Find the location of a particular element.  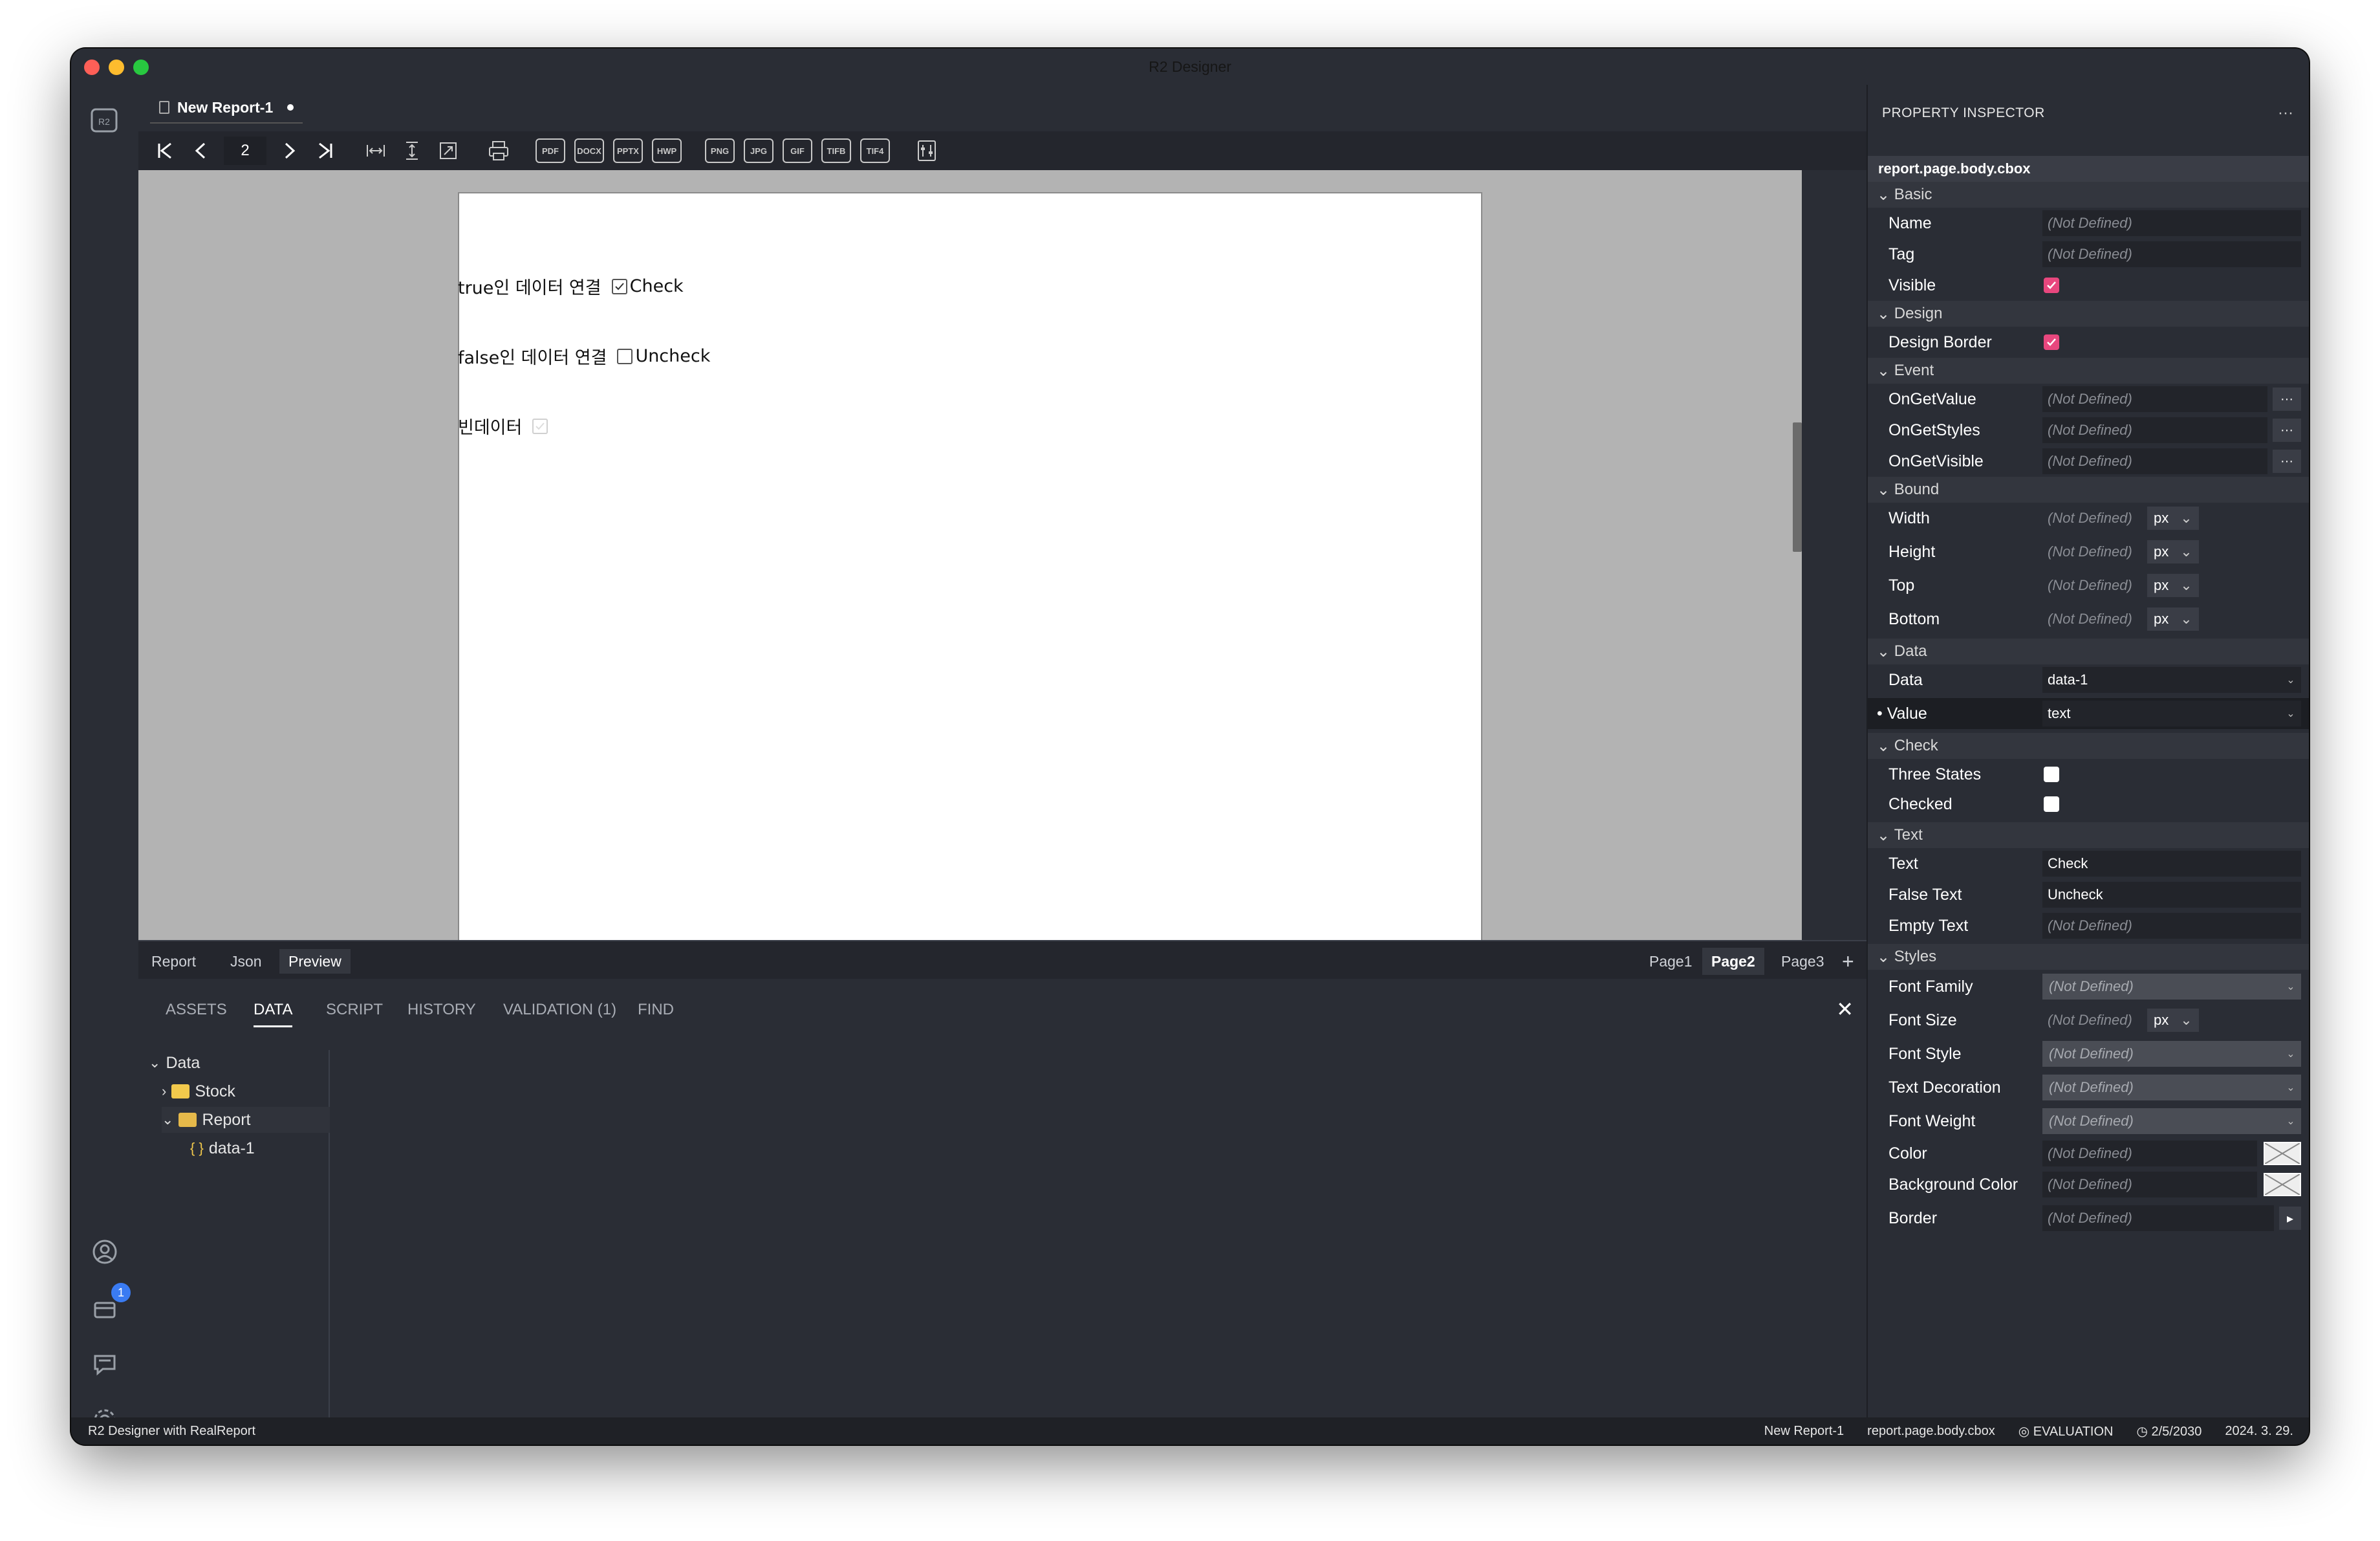

notifications-icon: 1 is located at coordinates (110, 1303).